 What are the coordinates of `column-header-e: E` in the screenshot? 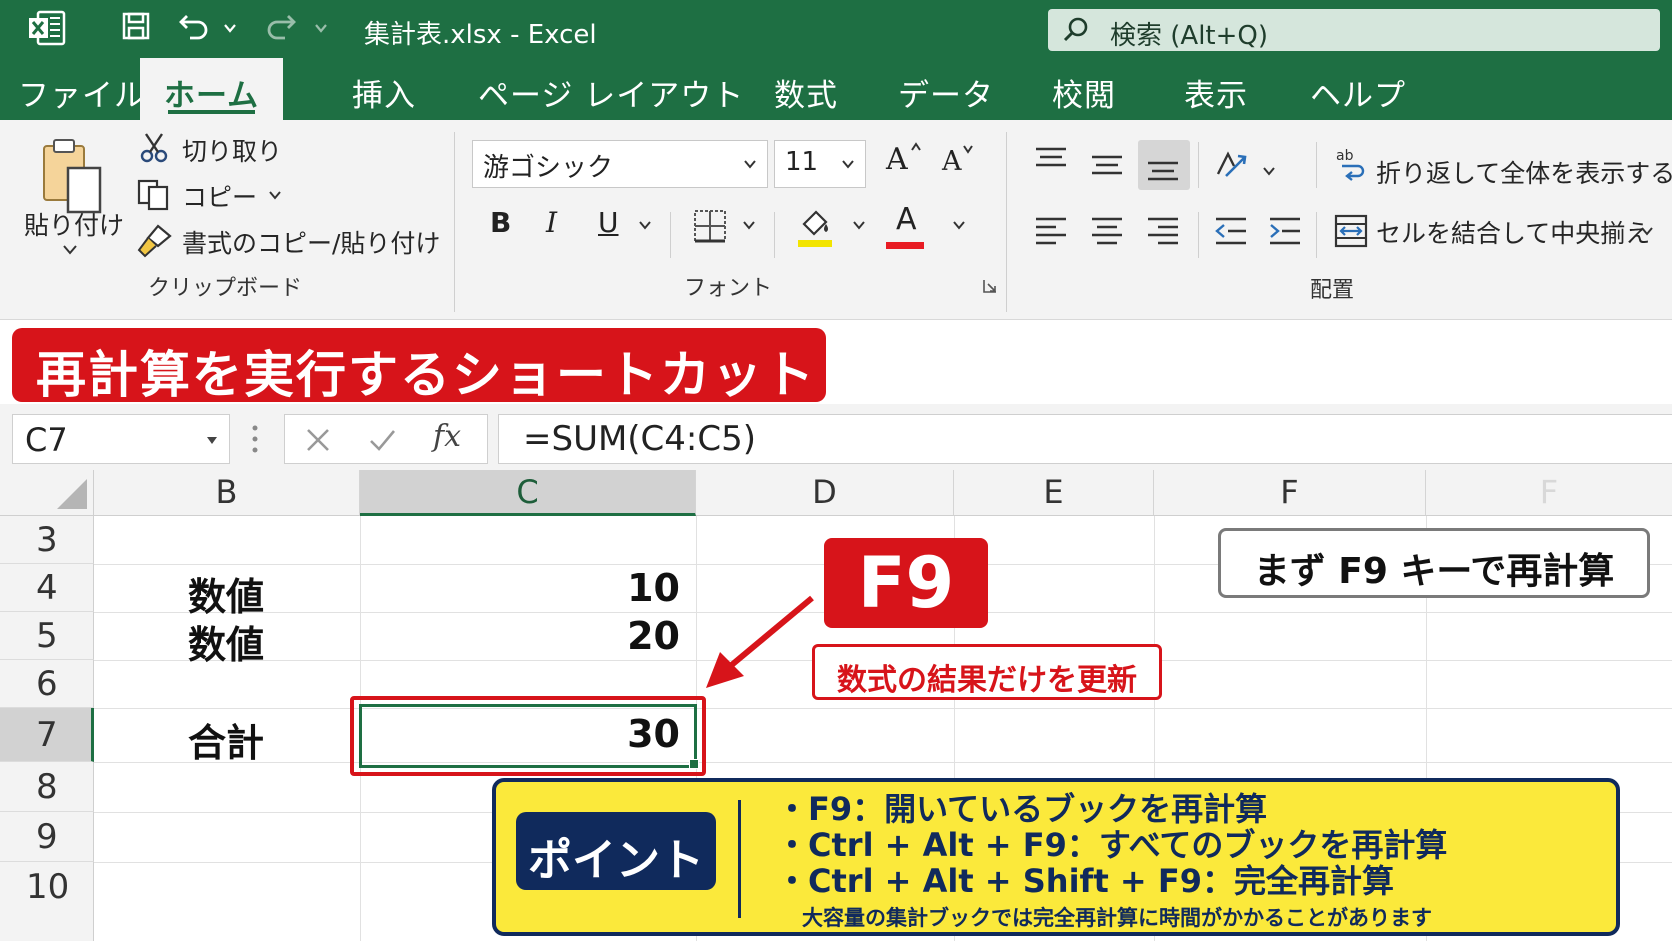 It's located at (1054, 493).